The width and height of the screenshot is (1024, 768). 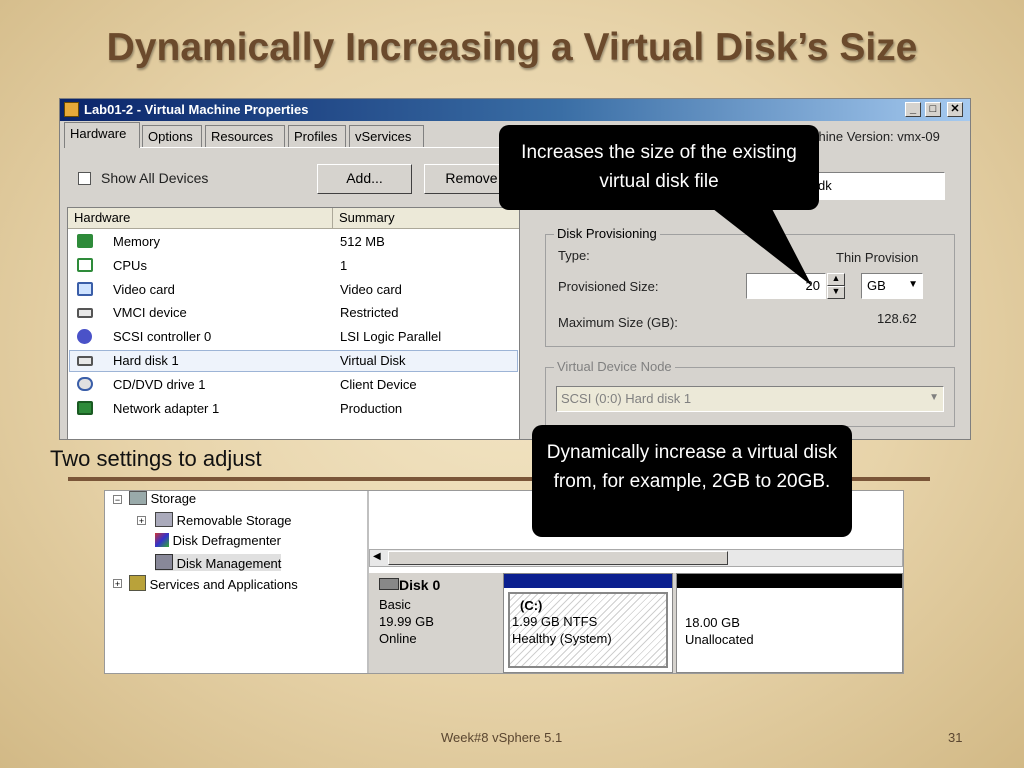 What do you see at coordinates (558, 558) in the screenshot?
I see `scrollbar-thumb` at bounding box center [558, 558].